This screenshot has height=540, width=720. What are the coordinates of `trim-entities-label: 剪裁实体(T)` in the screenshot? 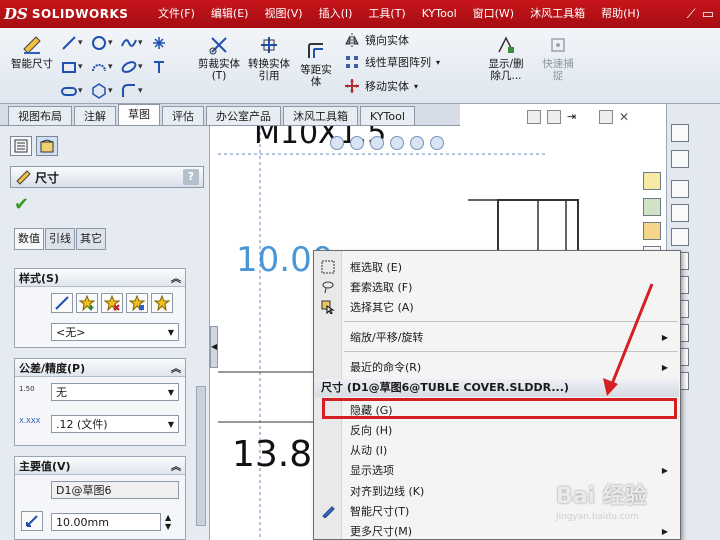 It's located at (219, 70).